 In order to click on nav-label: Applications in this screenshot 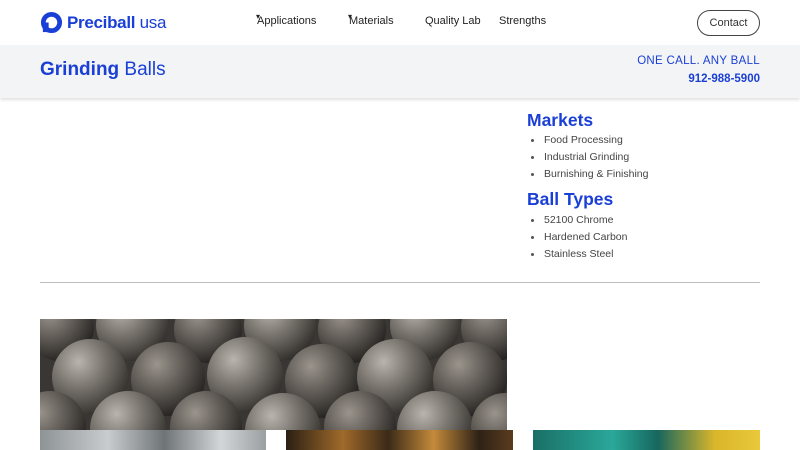, I will do `click(287, 21)`.